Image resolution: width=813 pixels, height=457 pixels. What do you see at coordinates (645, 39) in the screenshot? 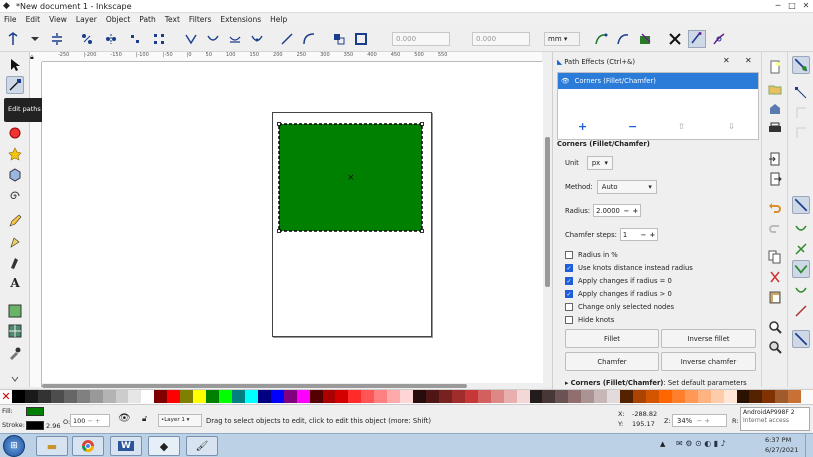
I see `edit-clip-icon` at bounding box center [645, 39].